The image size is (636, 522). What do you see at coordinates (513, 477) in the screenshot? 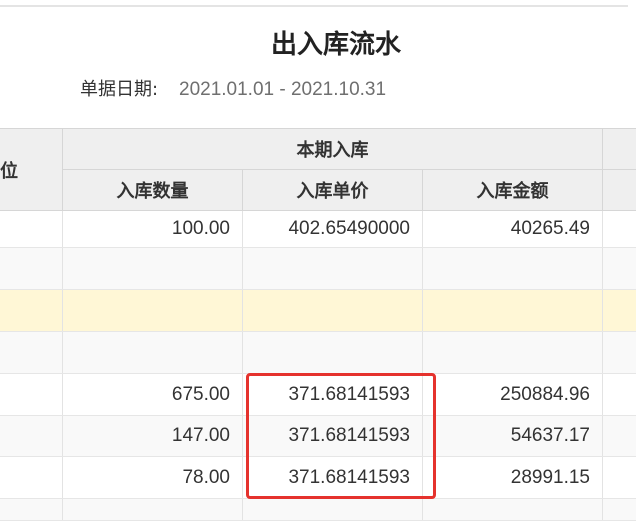
I see `amount-cell: 28991.15` at bounding box center [513, 477].